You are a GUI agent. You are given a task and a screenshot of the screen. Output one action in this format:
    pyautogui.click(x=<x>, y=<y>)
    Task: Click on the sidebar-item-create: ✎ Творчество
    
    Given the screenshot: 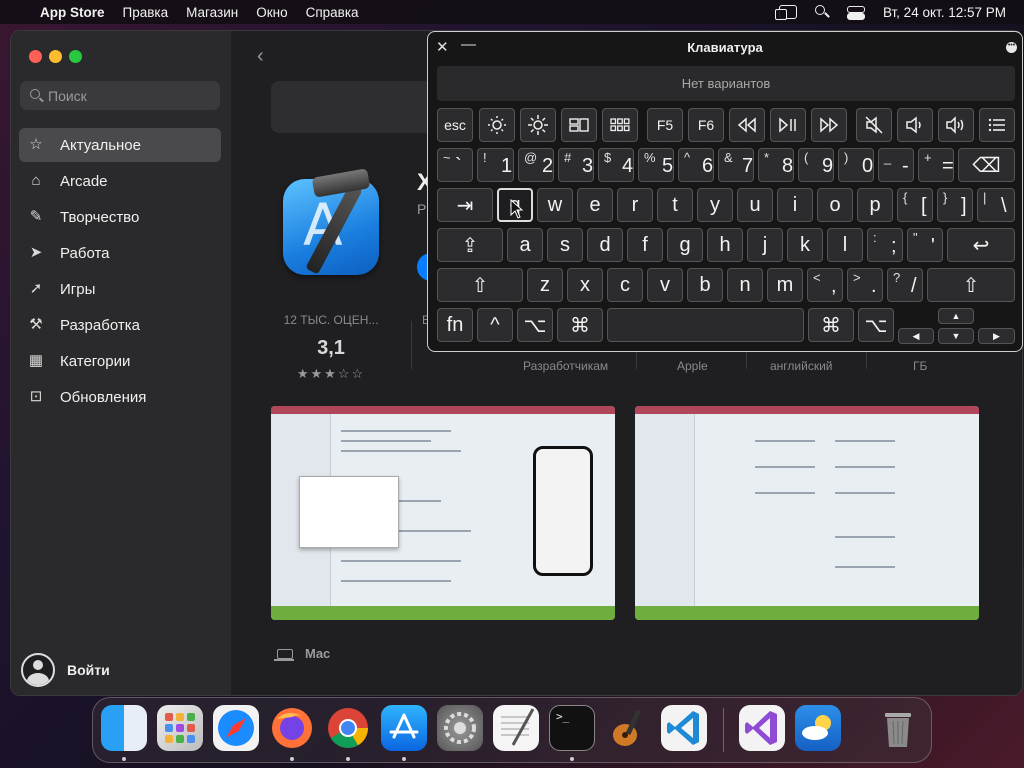 What is the action you would take?
    pyautogui.click(x=120, y=217)
    